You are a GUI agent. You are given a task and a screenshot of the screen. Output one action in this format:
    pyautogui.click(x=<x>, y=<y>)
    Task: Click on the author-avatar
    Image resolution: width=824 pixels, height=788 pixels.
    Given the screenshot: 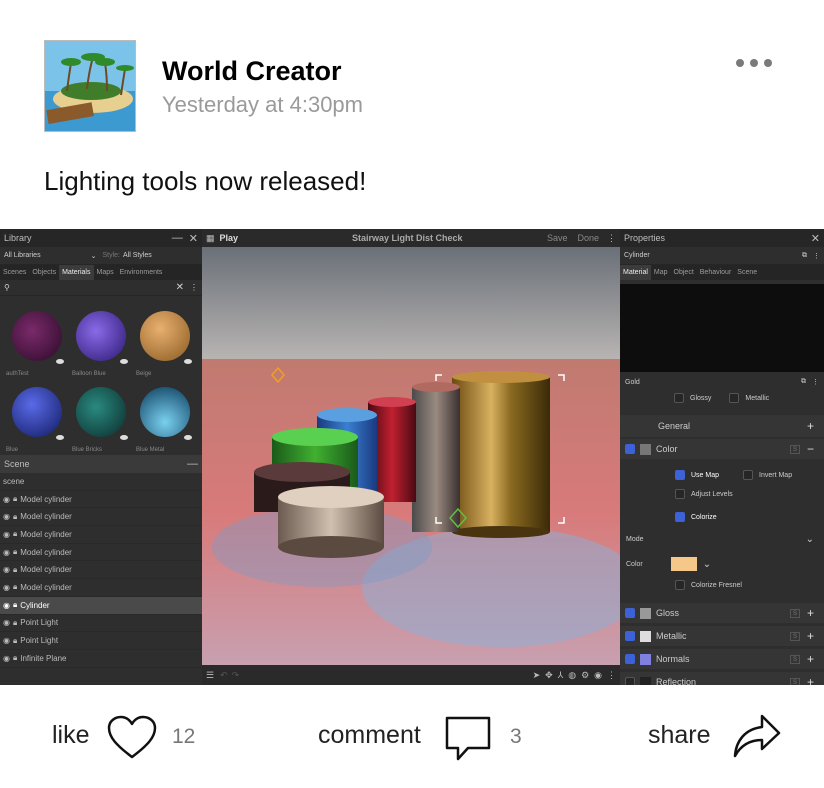 What is the action you would take?
    pyautogui.click(x=90, y=86)
    